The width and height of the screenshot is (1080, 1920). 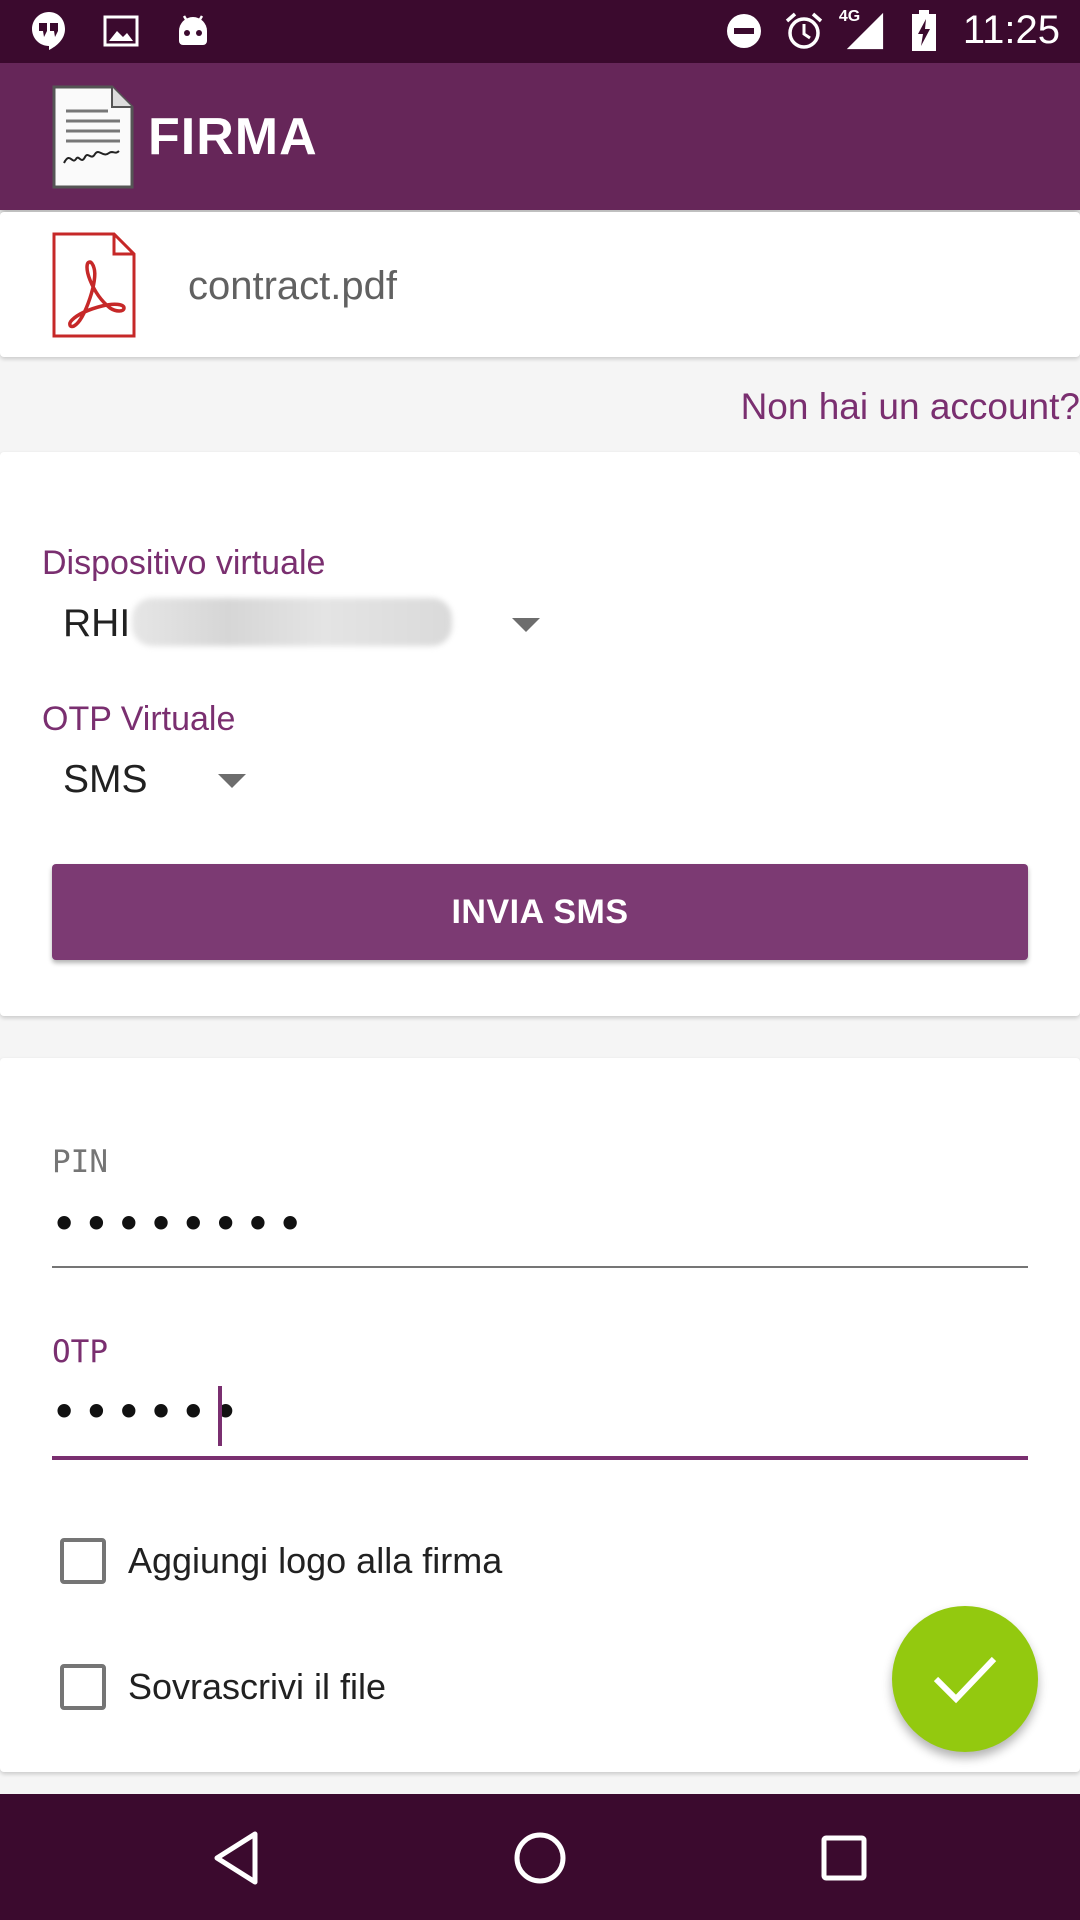 I want to click on network-type: 4G, so click(x=849, y=16).